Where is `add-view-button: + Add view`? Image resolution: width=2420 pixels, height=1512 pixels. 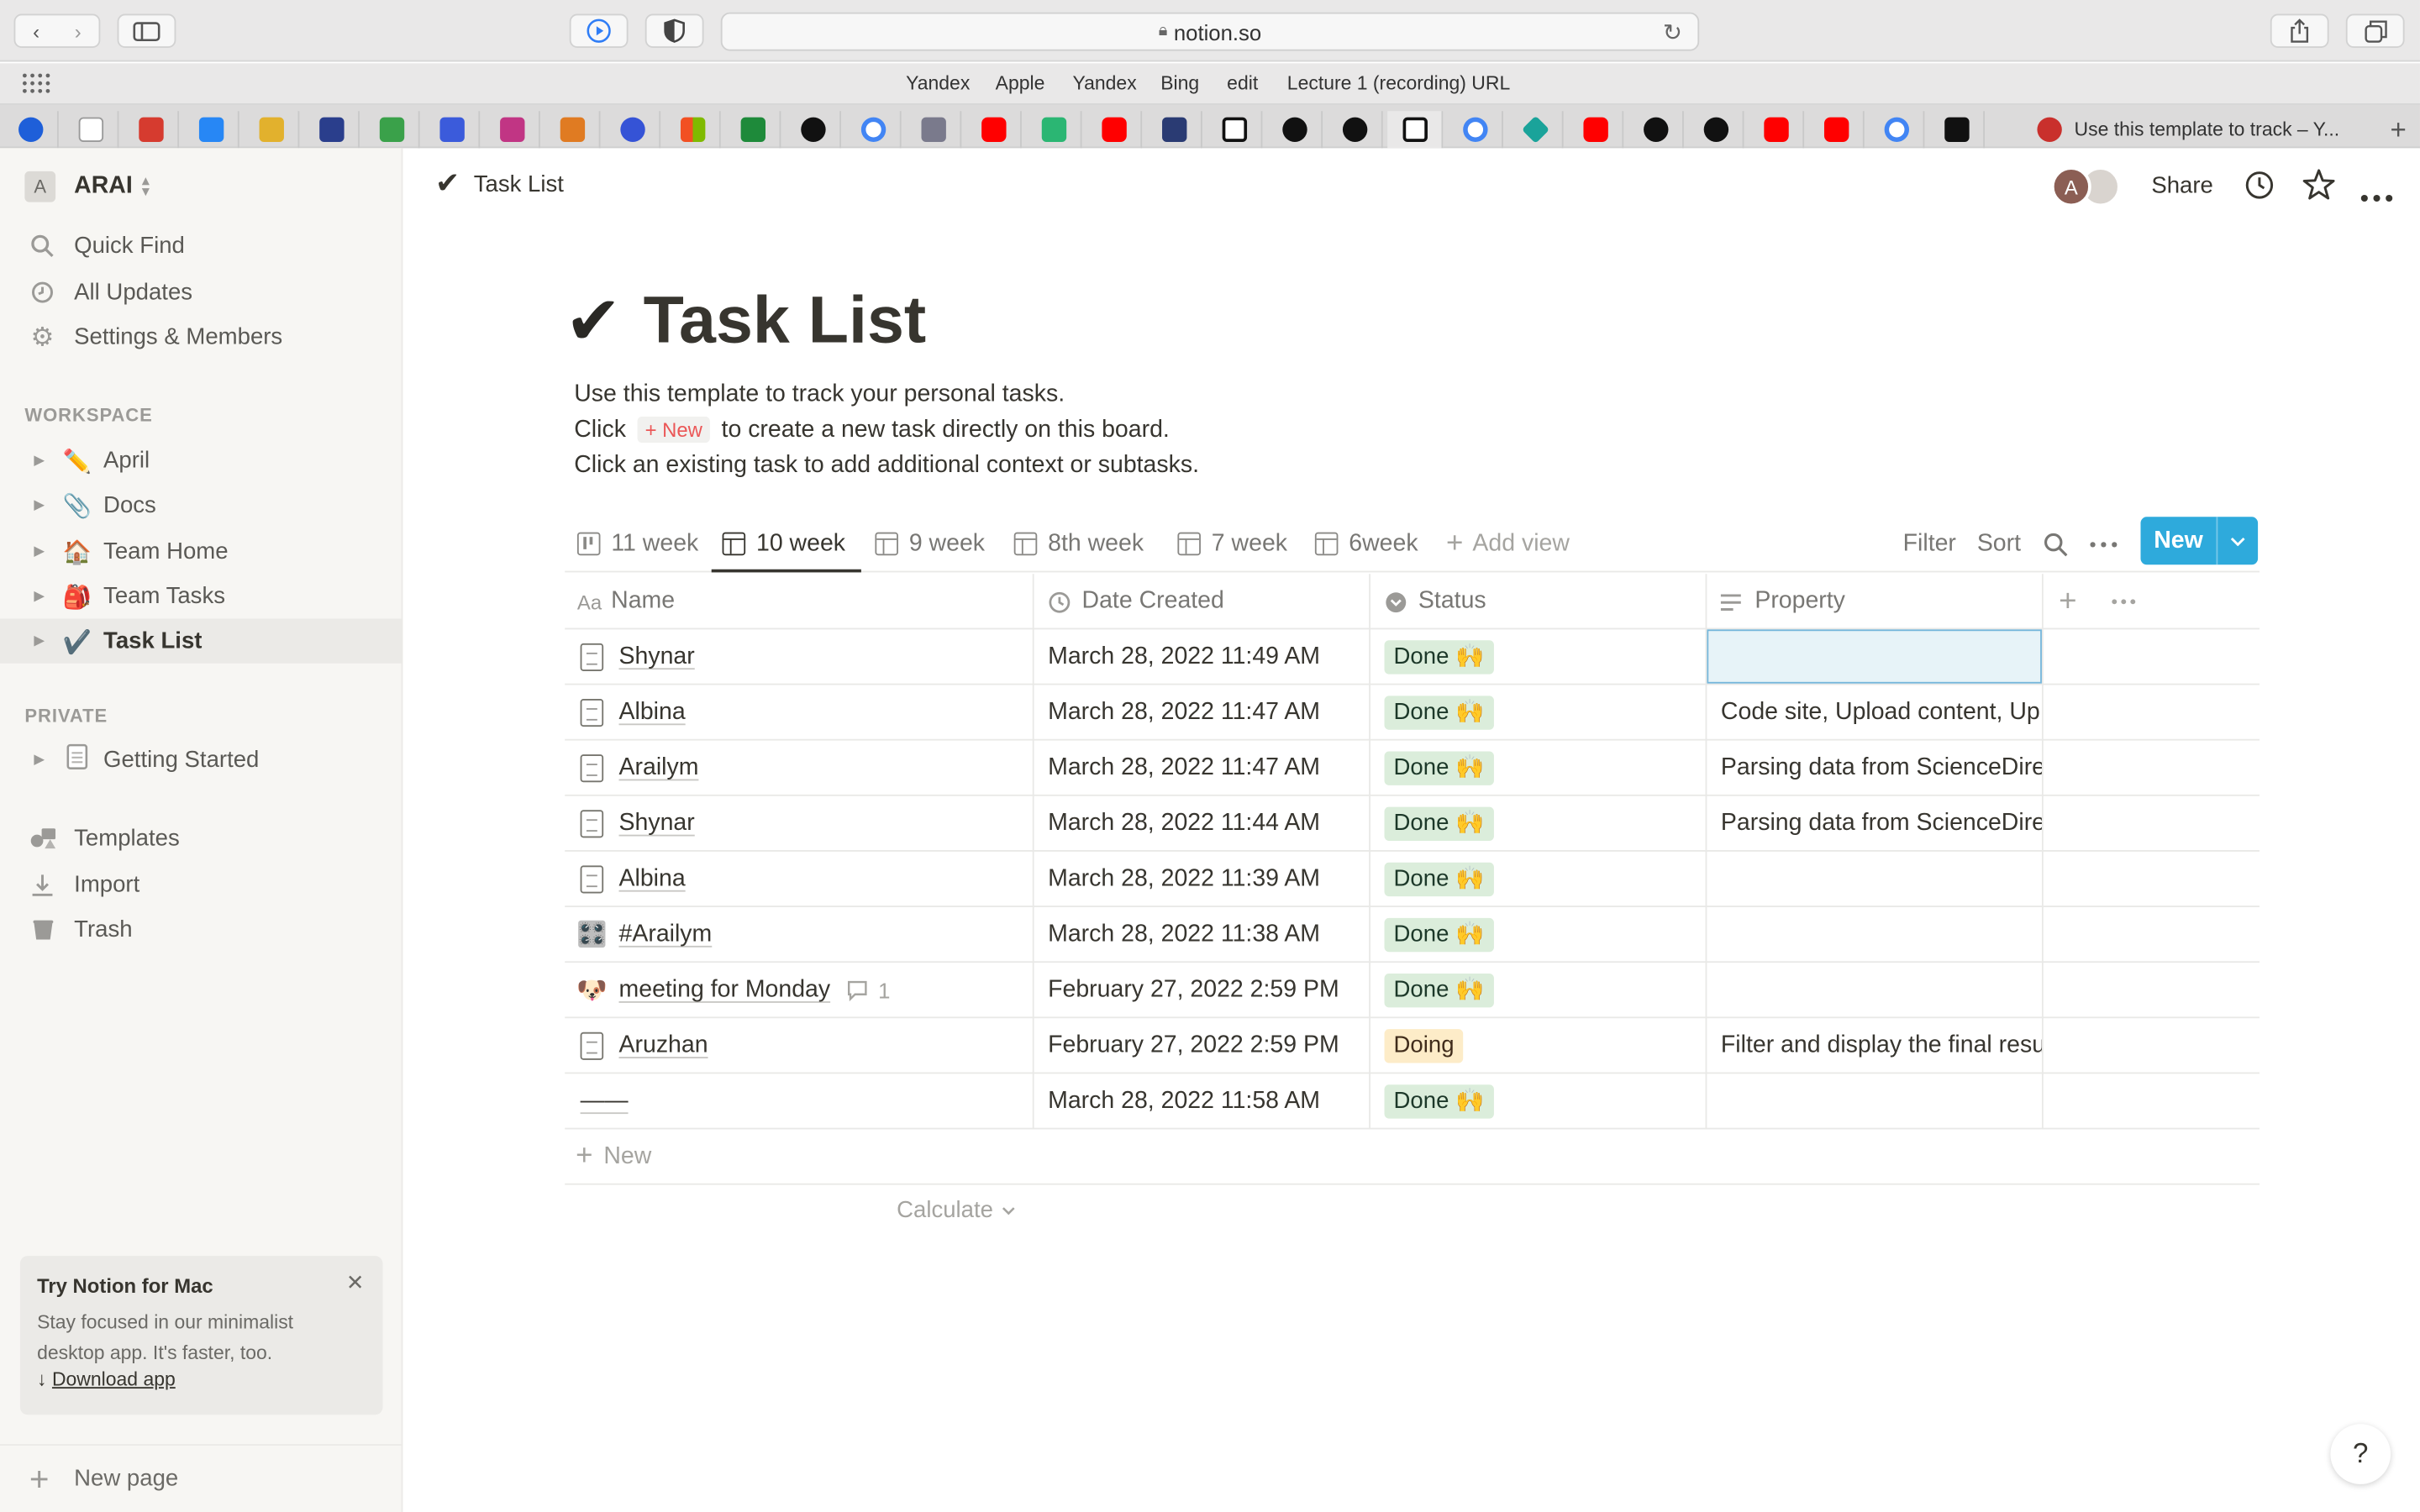 add-view-button: + Add view is located at coordinates (1508, 543).